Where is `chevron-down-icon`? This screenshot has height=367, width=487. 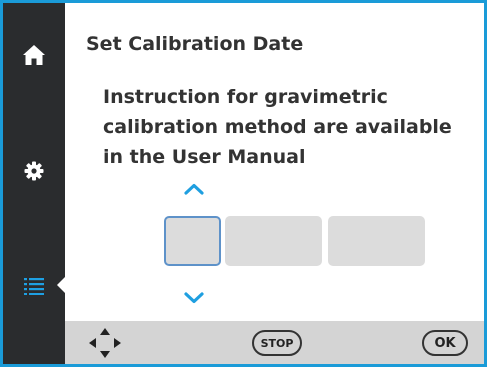 chevron-down-icon is located at coordinates (194, 298).